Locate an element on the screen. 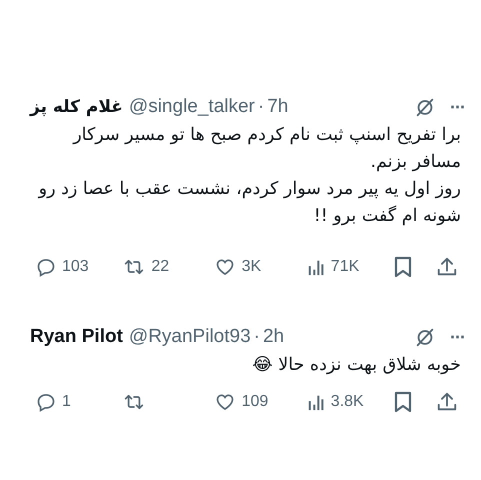 The height and width of the screenshot is (480, 481). views-button: 3.8K is located at coordinates (350, 402).